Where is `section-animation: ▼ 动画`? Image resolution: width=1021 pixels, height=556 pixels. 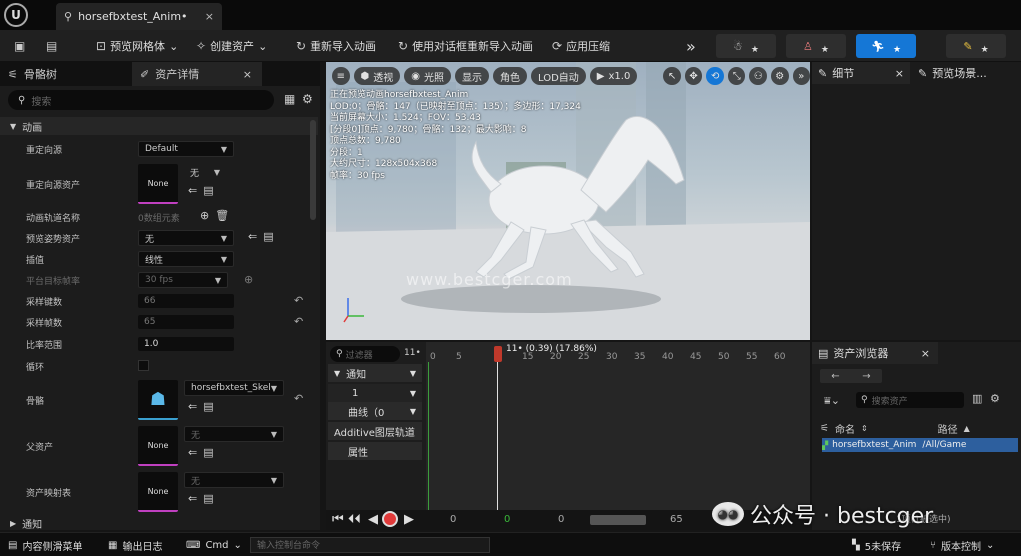 section-animation: ▼ 动画 is located at coordinates (159, 126).